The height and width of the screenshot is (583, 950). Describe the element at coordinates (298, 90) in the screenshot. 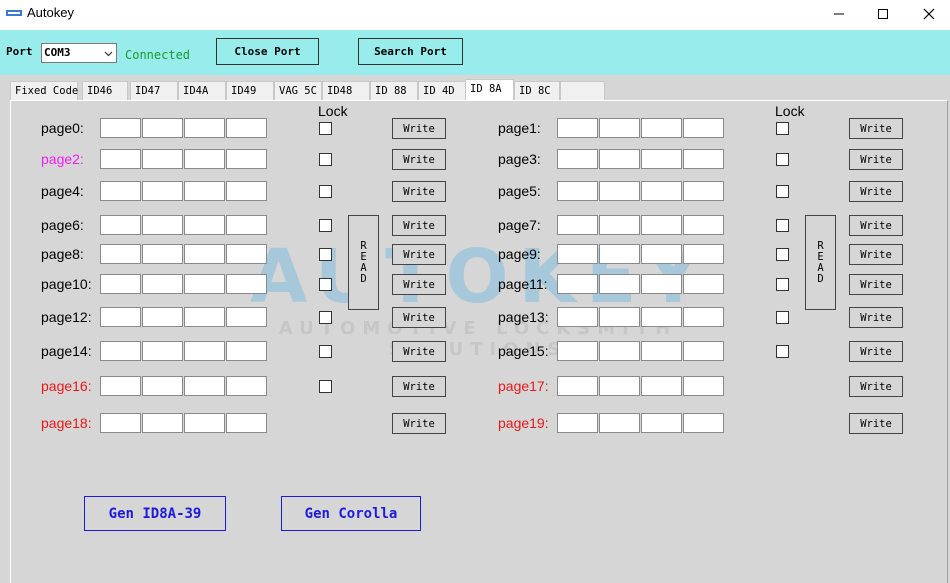

I see `tab-vag-5c: VAG 5C` at that location.